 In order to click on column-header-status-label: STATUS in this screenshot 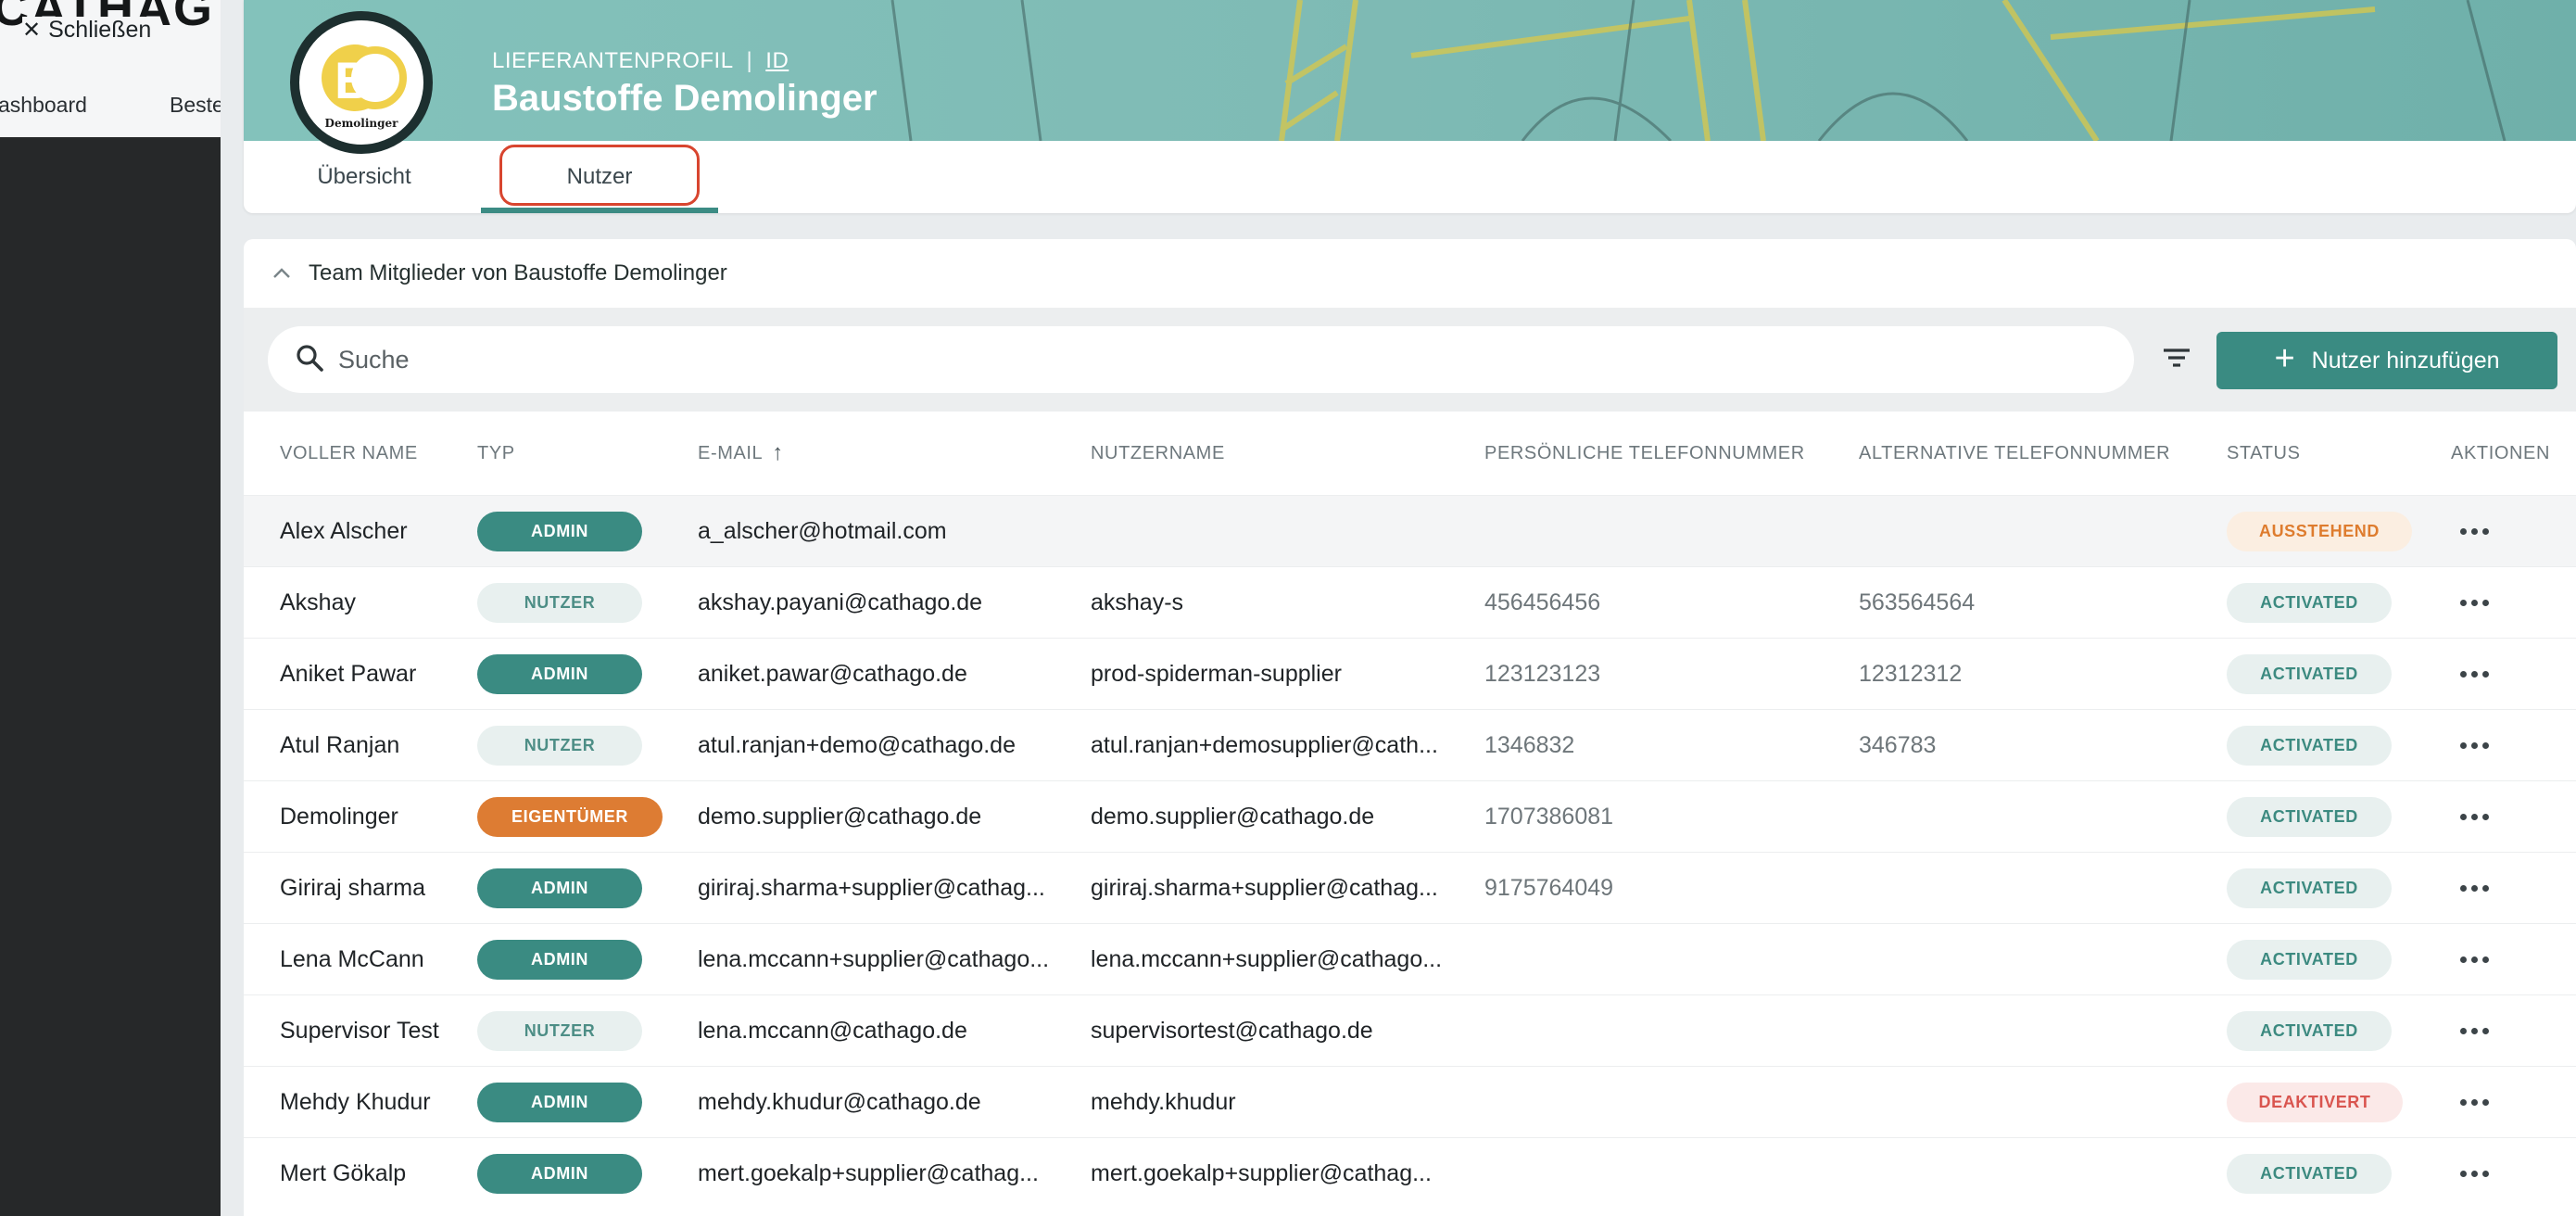, I will do `click(2264, 452)`.